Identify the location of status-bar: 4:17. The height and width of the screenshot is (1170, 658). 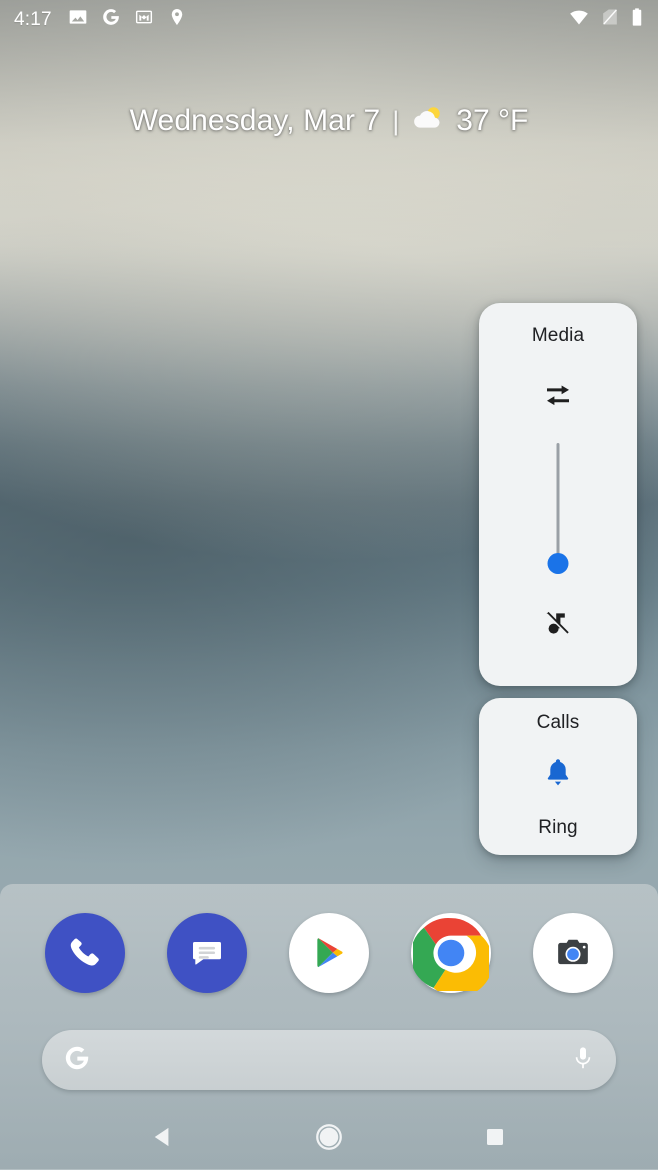
(329, 19).